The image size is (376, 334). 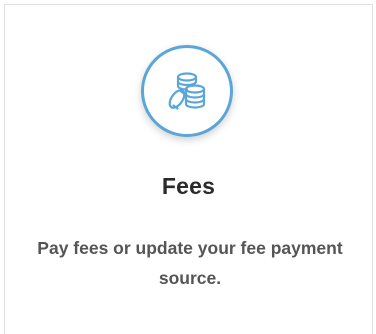 I want to click on card-title: Fees, so click(x=188, y=186).